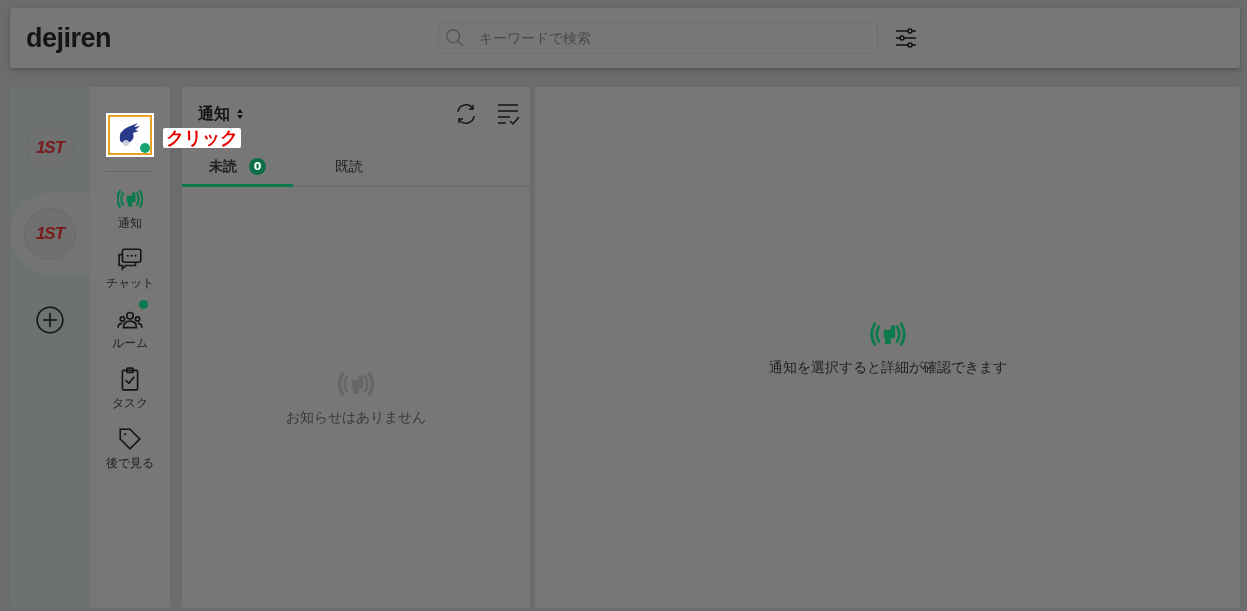 This screenshot has width=1247, height=611. I want to click on sort-icon, so click(240, 114).